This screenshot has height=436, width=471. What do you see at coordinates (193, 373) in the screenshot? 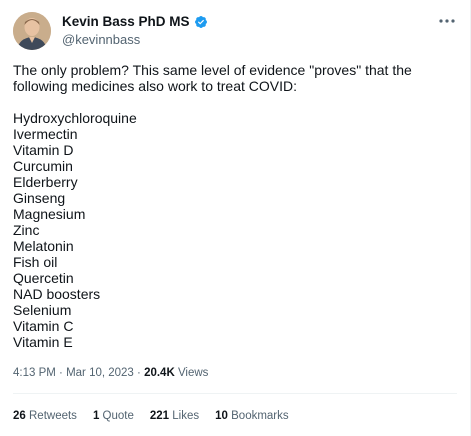
I see `views-label: Views` at bounding box center [193, 373].